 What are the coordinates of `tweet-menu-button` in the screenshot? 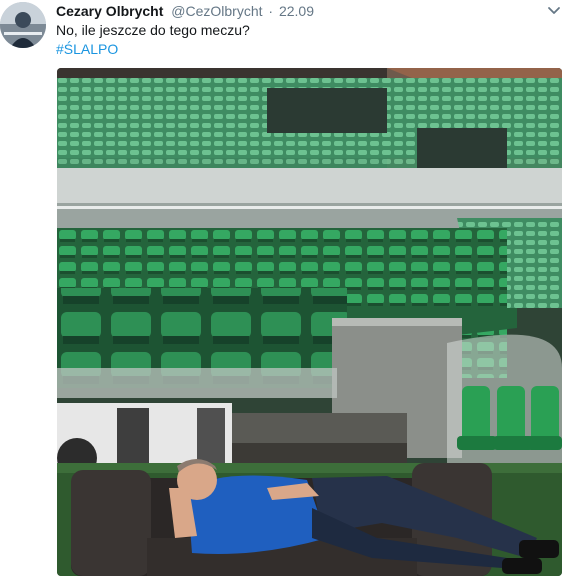 It's located at (554, 11).